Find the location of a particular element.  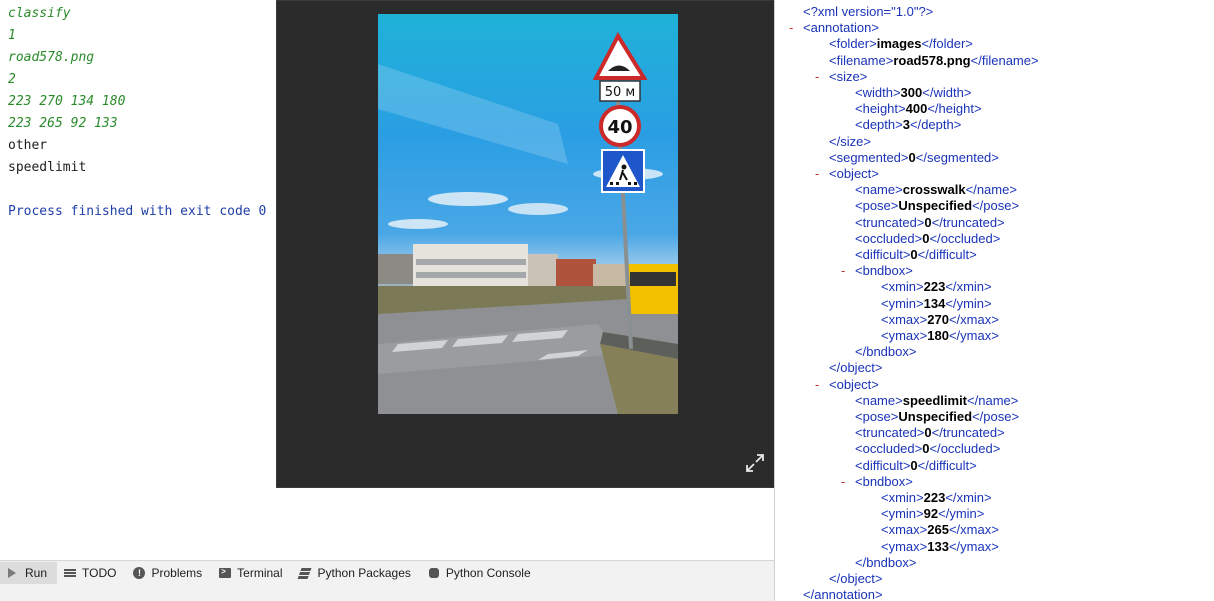

xml-name-line: <name>crosswalk</name> is located at coordinates (936, 189).